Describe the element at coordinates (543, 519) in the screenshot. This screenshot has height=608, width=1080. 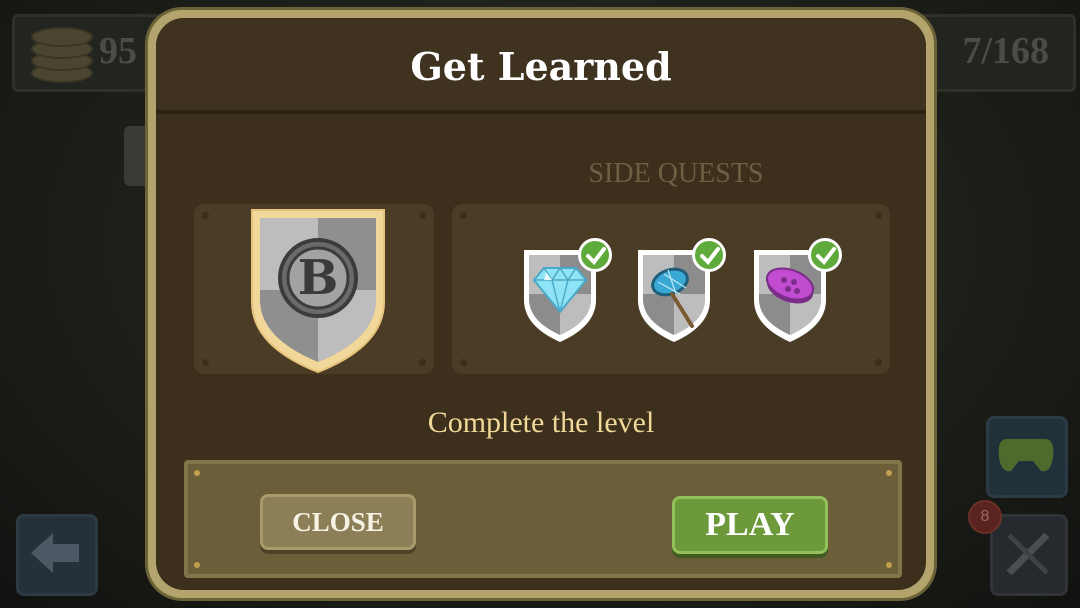
I see `dialog-footer: CLOSE PLAY` at that location.